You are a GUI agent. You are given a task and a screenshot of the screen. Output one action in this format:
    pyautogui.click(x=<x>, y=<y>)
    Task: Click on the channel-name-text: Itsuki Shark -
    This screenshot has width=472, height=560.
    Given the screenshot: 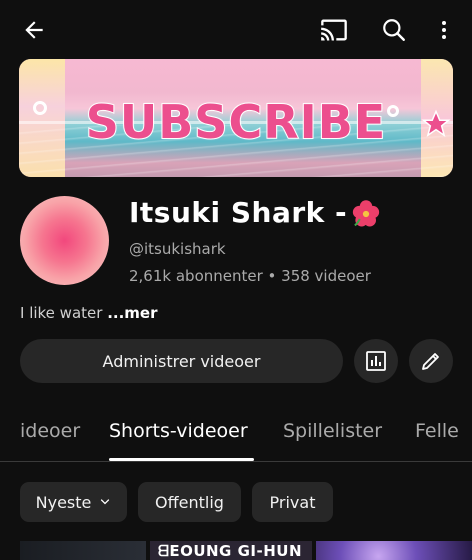 What is the action you would take?
    pyautogui.click(x=238, y=212)
    